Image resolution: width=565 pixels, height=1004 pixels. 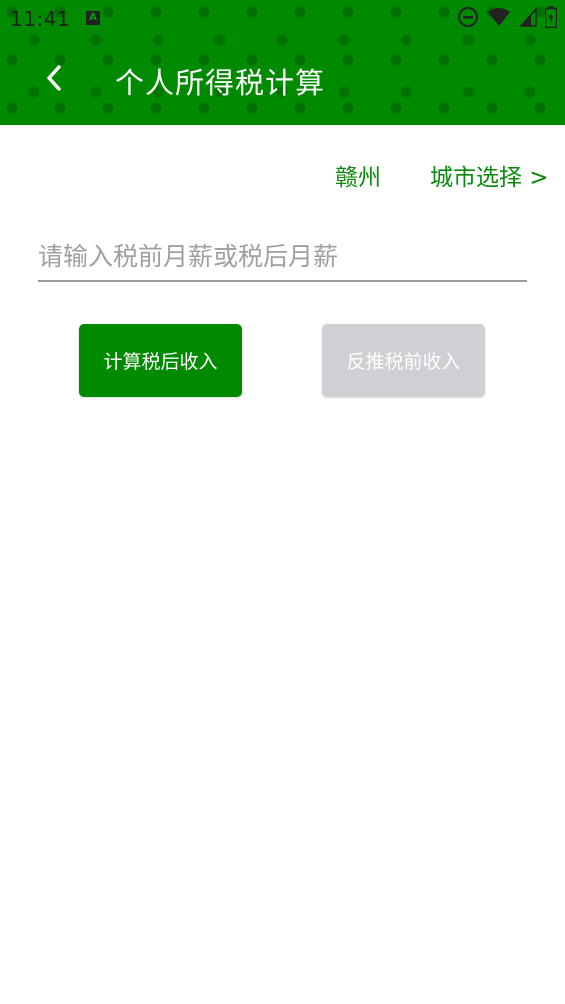 I want to click on city-row: 赣州 城市选择 >, so click(x=282, y=174).